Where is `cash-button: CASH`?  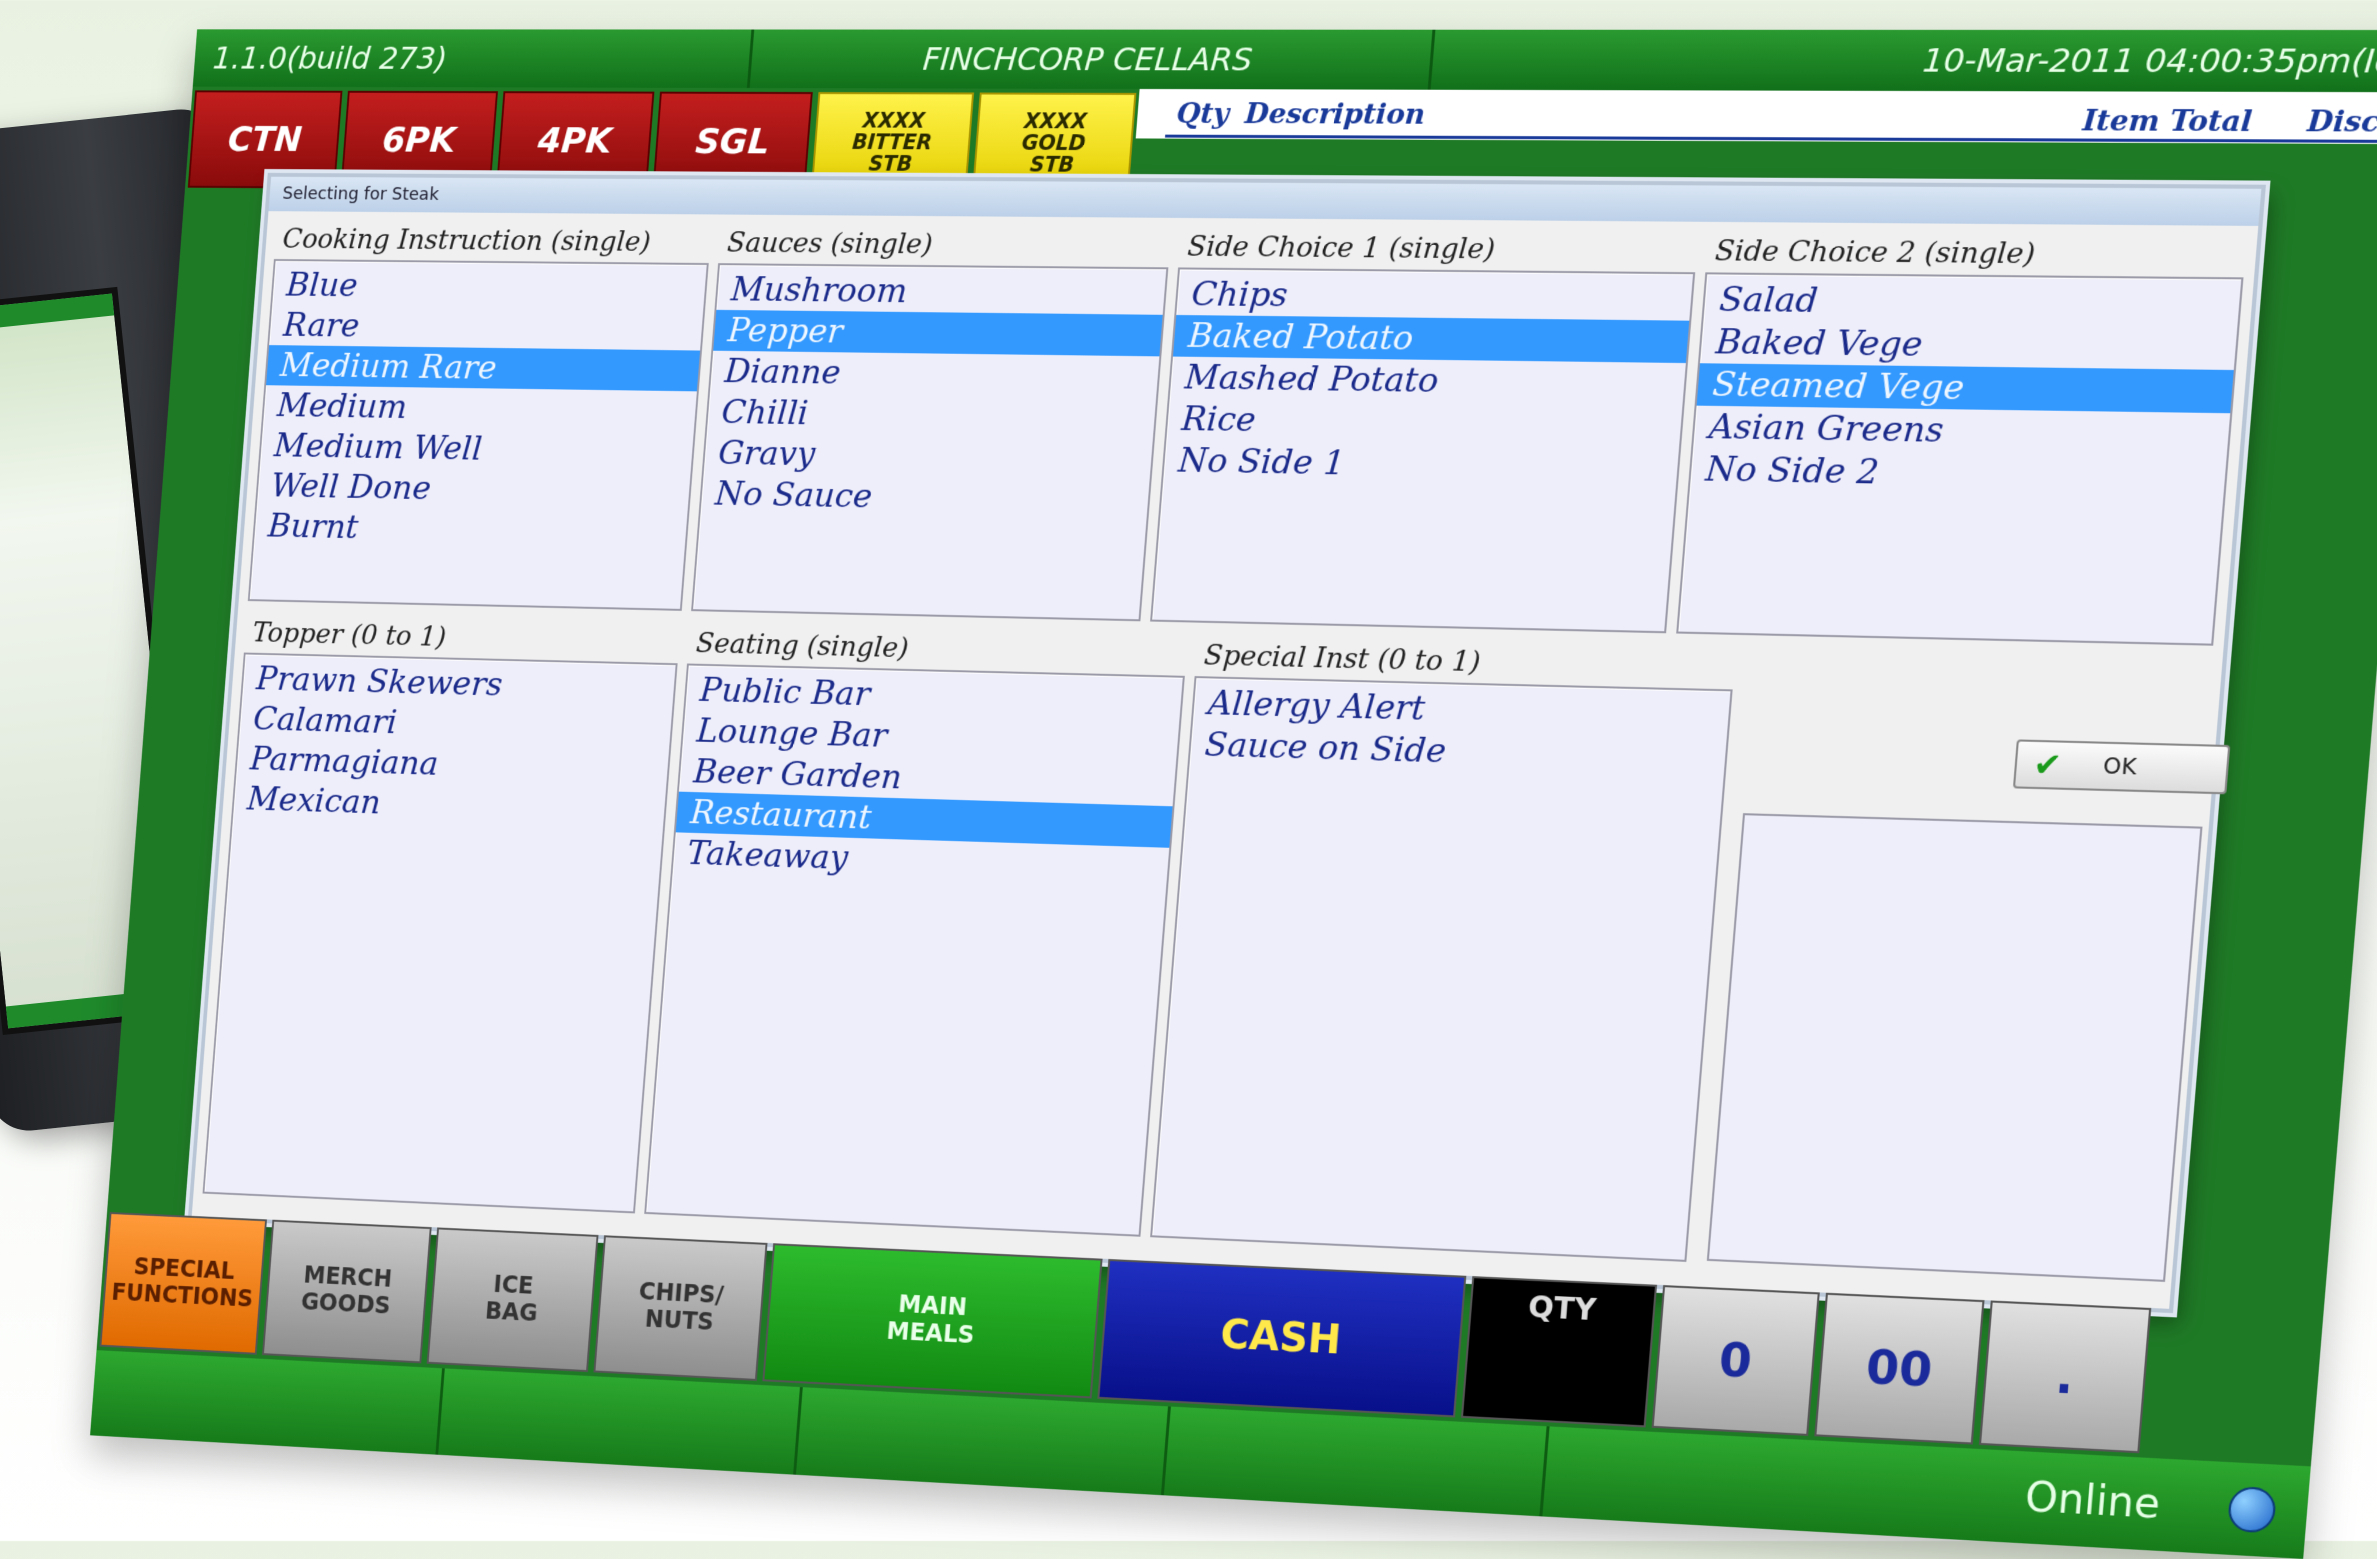 cash-button: CASH is located at coordinates (1281, 1338).